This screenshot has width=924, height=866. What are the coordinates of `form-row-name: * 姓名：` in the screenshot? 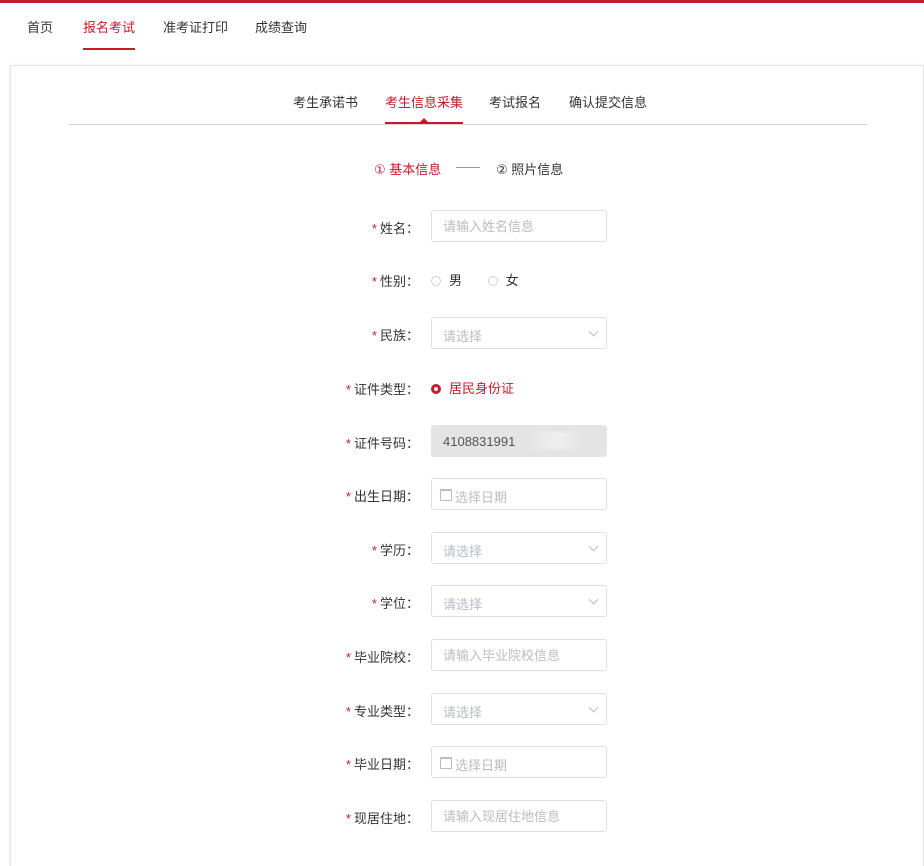 It's located at (467, 226).